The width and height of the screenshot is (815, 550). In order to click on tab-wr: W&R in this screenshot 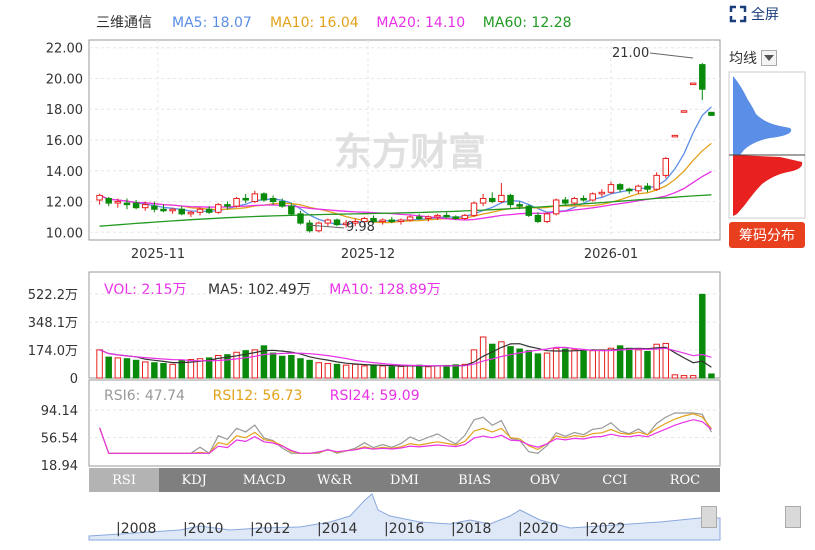, I will do `click(334, 480)`.